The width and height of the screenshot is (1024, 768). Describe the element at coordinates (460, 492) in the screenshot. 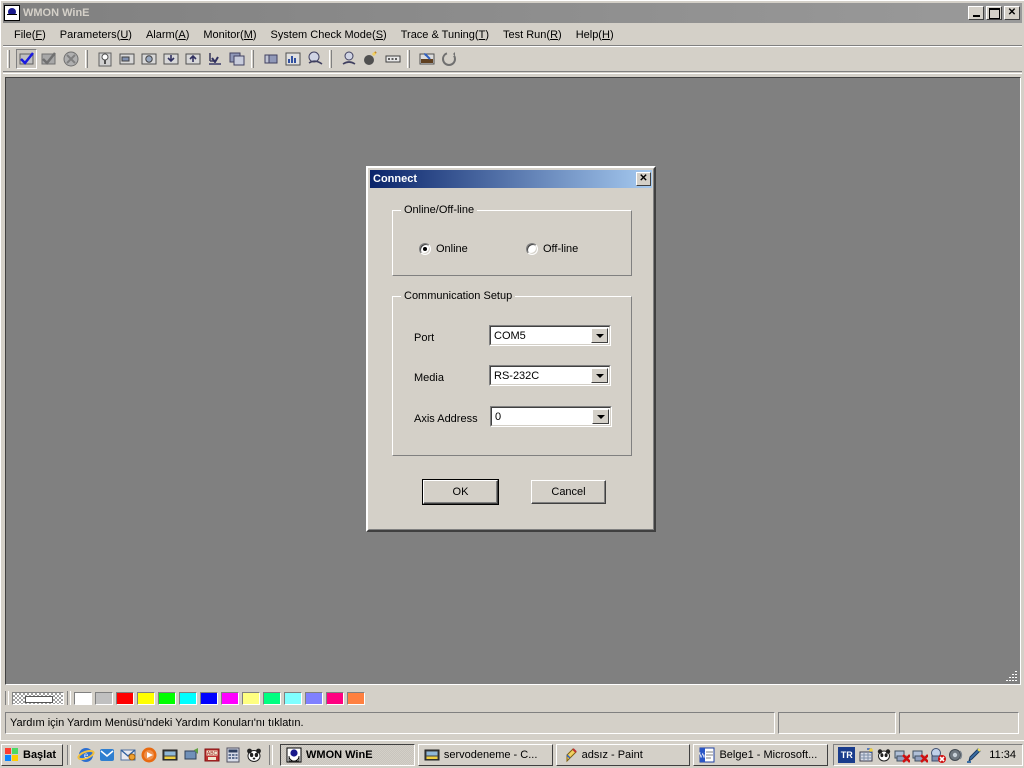

I see `ok-button: OK` at that location.